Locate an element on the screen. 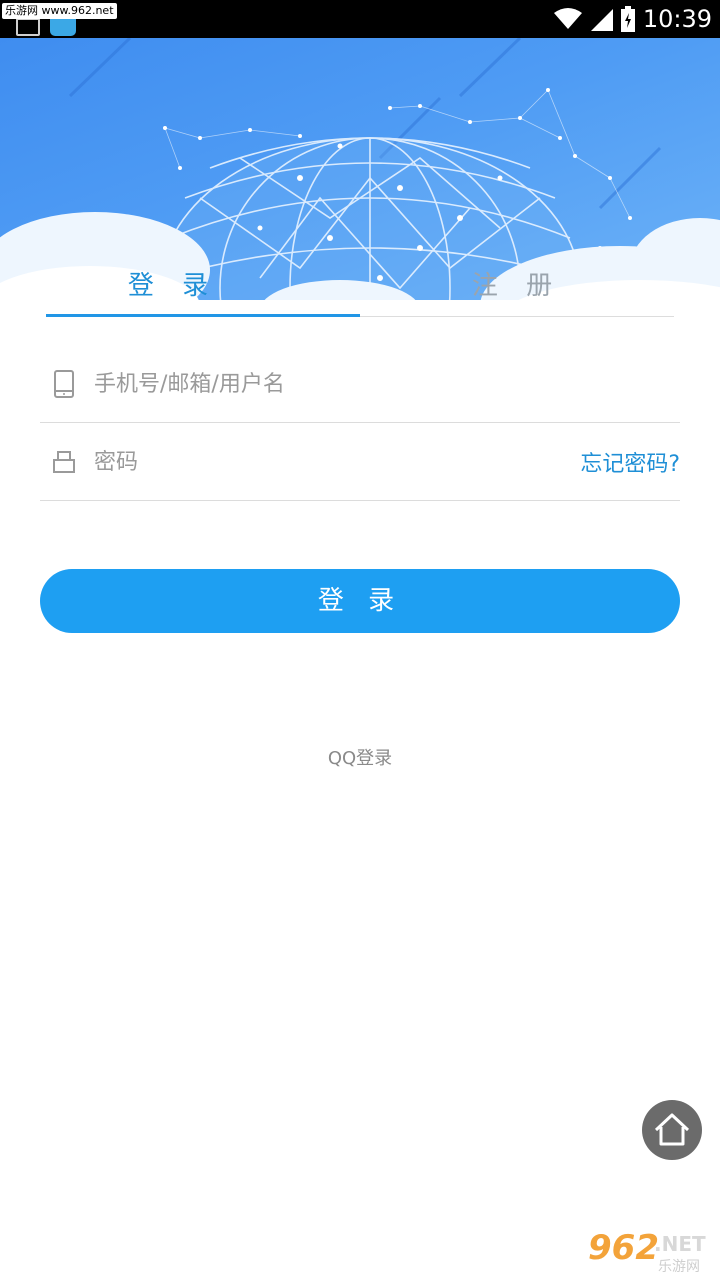 The width and height of the screenshot is (720, 1280). username-input is located at coordinates (324, 384).